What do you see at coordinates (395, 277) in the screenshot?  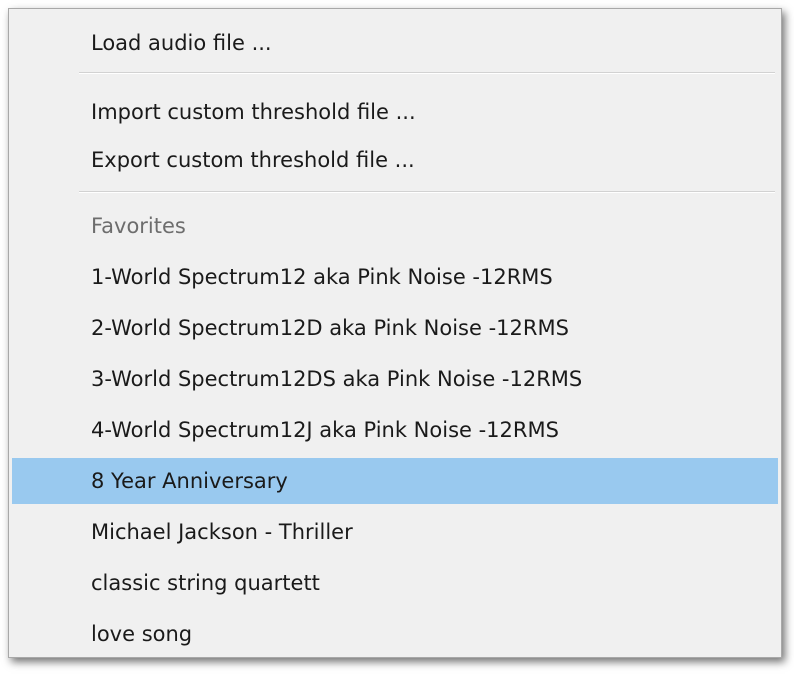 I see `favorite-item: 1-World Spectrum12 aka Pink Noise -12RMS` at bounding box center [395, 277].